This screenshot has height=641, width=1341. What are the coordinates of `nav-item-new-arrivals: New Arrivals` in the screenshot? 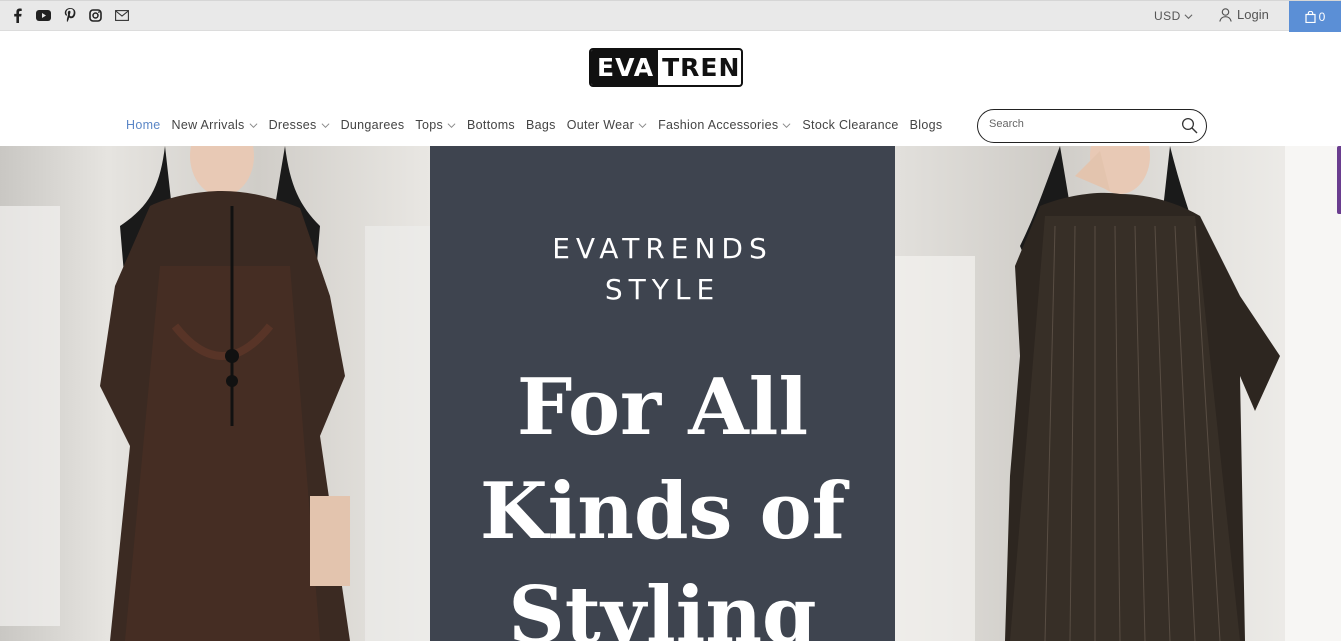 It's located at (215, 125).